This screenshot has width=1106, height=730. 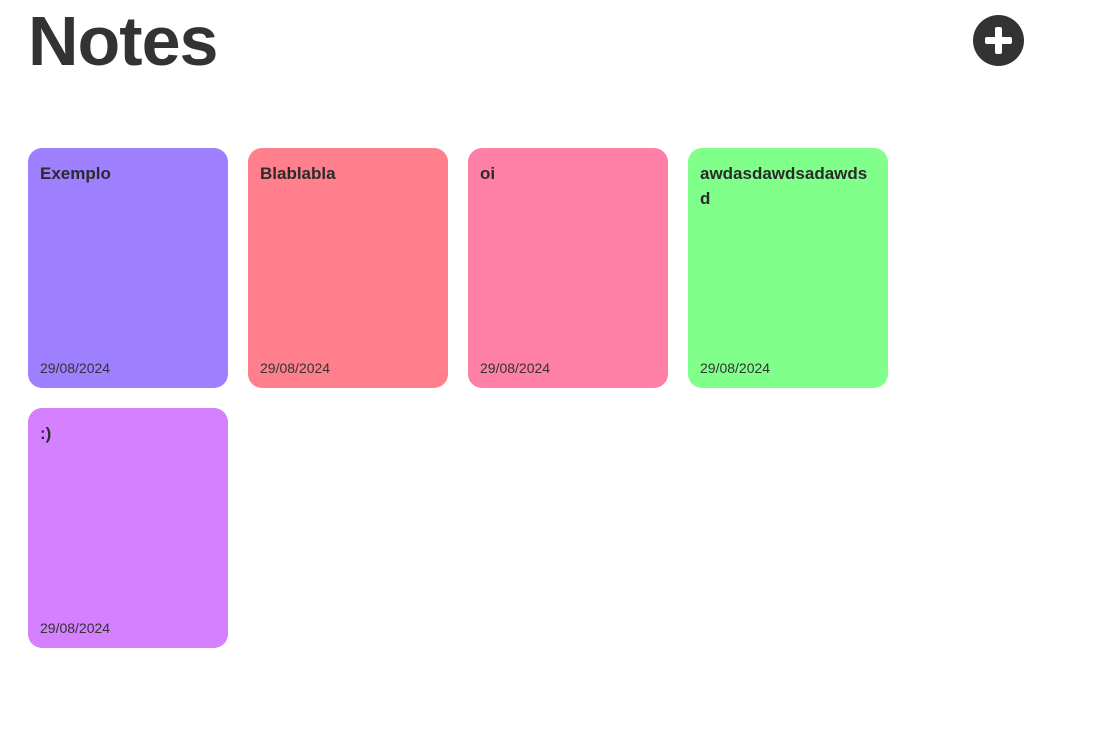 I want to click on note-title: Blablabla, so click(x=298, y=173).